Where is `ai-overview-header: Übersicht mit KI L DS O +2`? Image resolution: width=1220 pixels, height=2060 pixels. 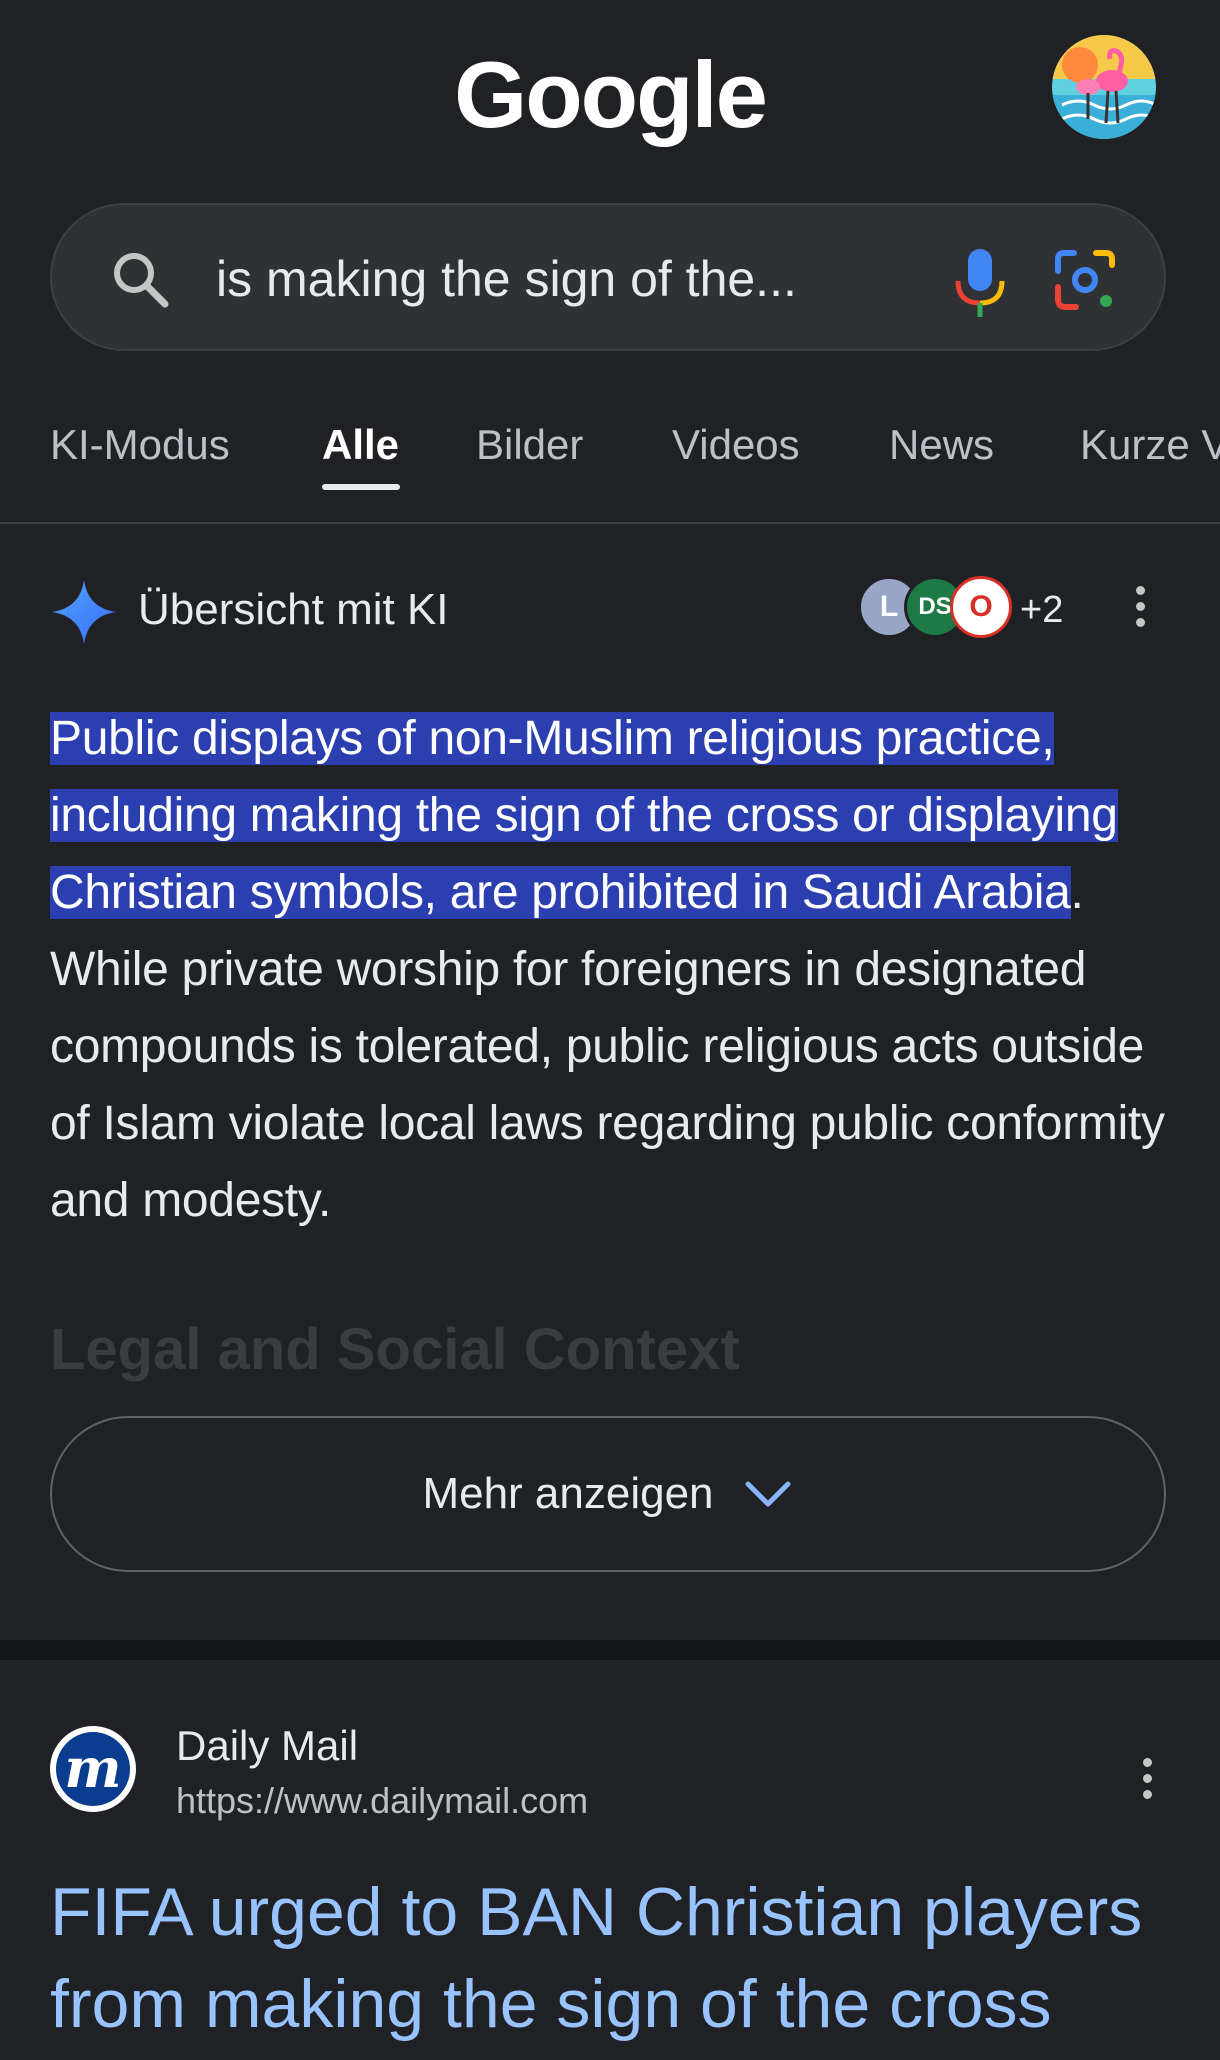
ai-overview-header: Übersicht mit KI L DS O +2 is located at coordinates (608, 610).